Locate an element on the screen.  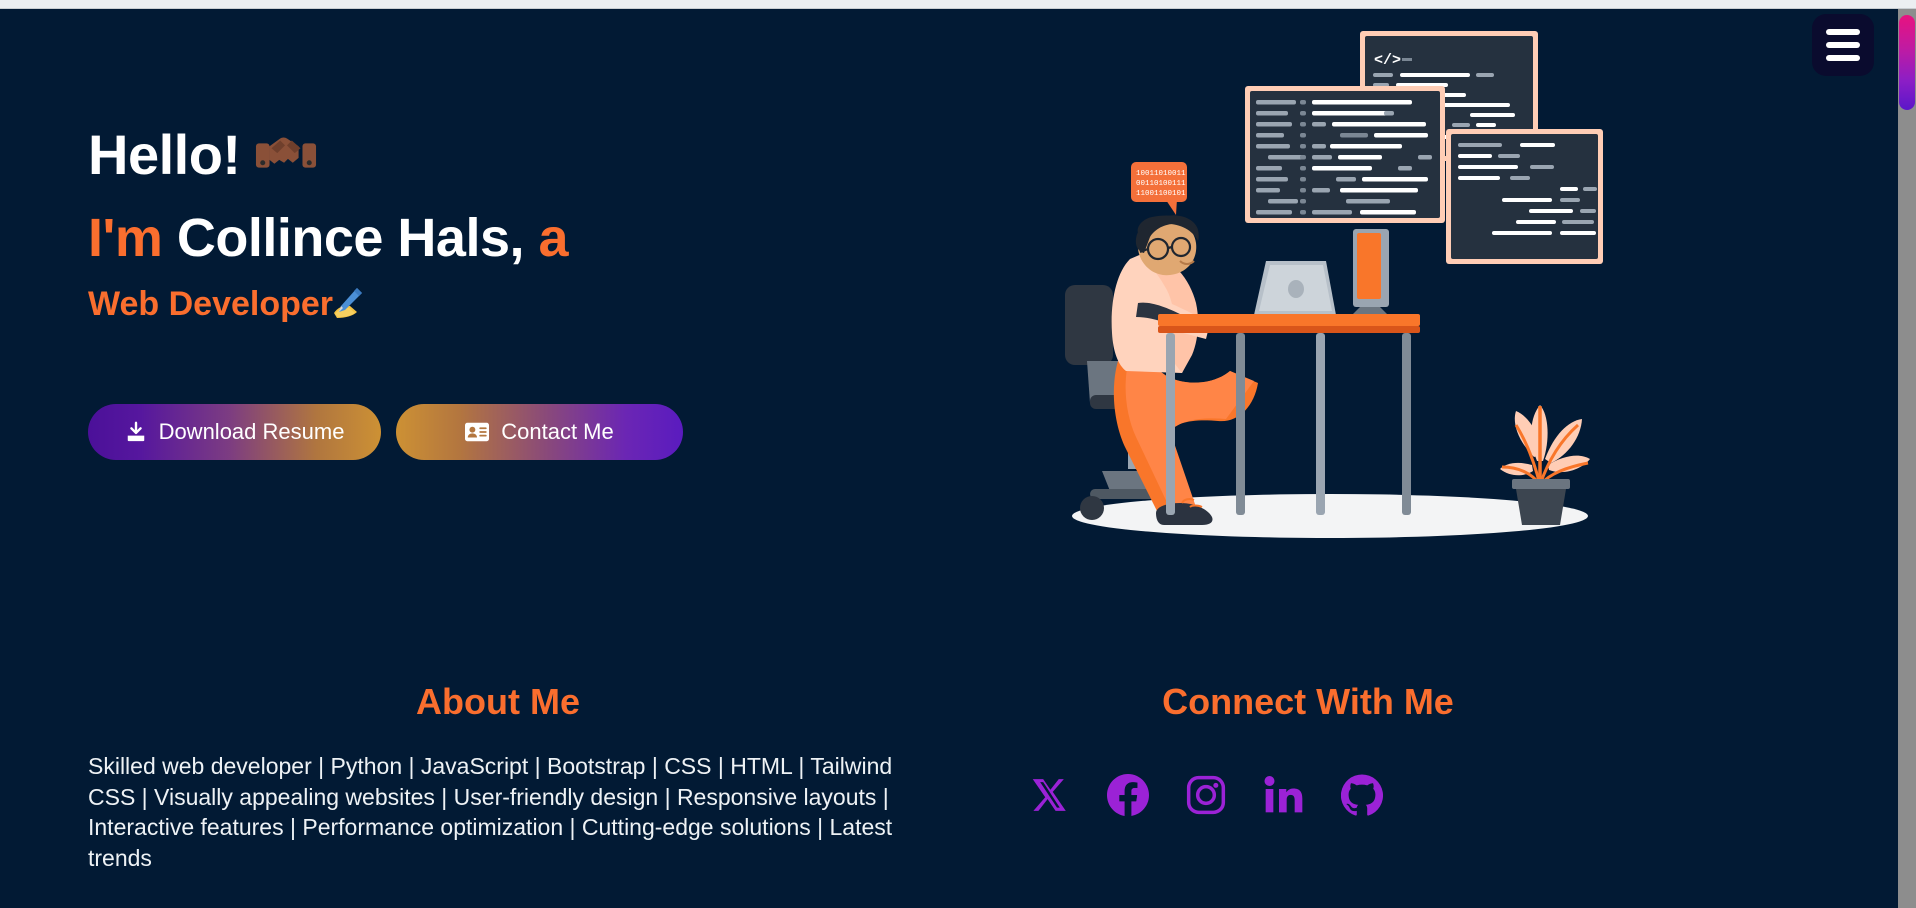
hamburger-bar-top is located at coordinates (1843, 32).